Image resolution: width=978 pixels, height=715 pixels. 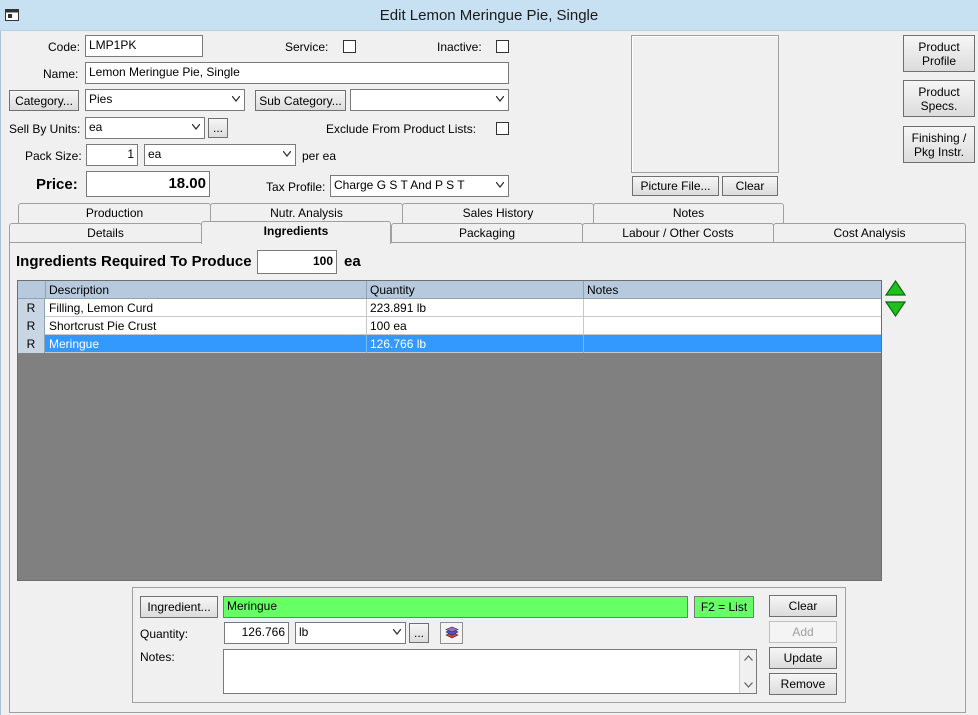 I want to click on produce-label: Ingredients Required To Produce, so click(x=134, y=261).